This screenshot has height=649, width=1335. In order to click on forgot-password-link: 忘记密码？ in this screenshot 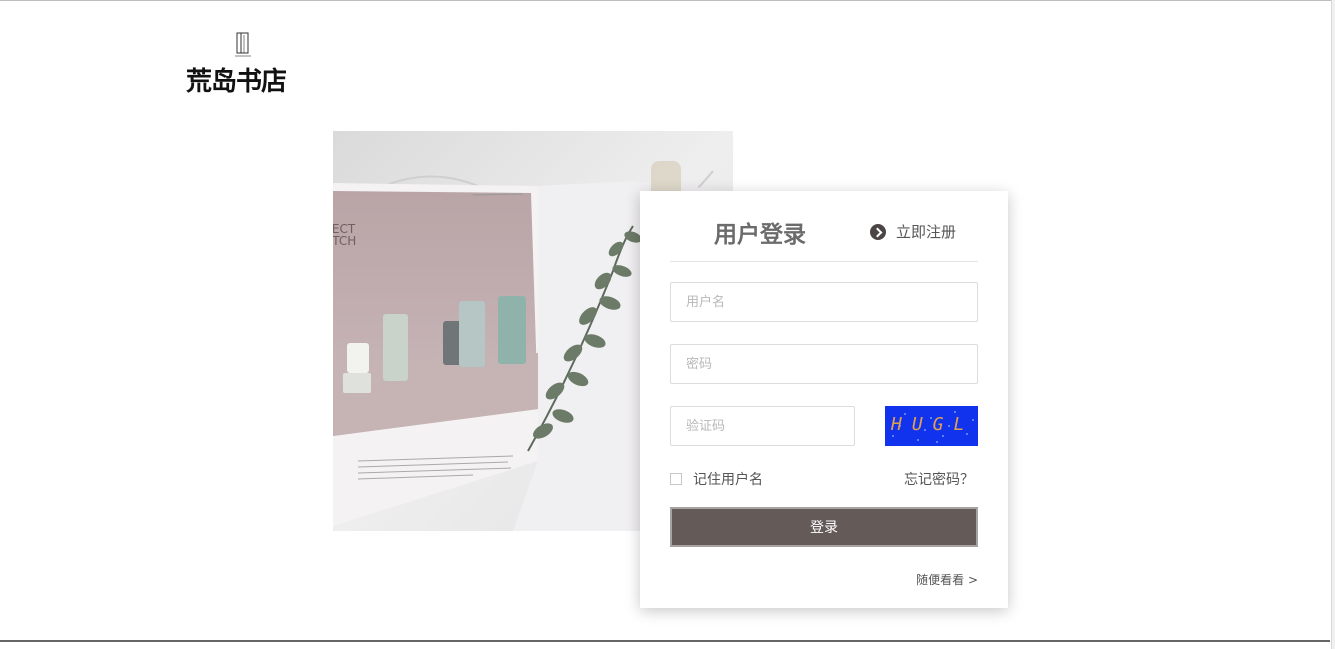, I will do `click(939, 479)`.